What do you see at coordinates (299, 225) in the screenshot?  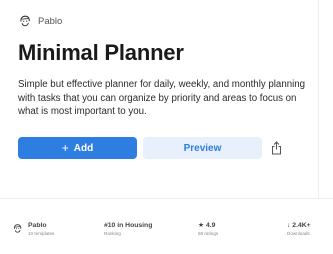 I see `stat-downloads-value: ↓ 2.4K+` at bounding box center [299, 225].